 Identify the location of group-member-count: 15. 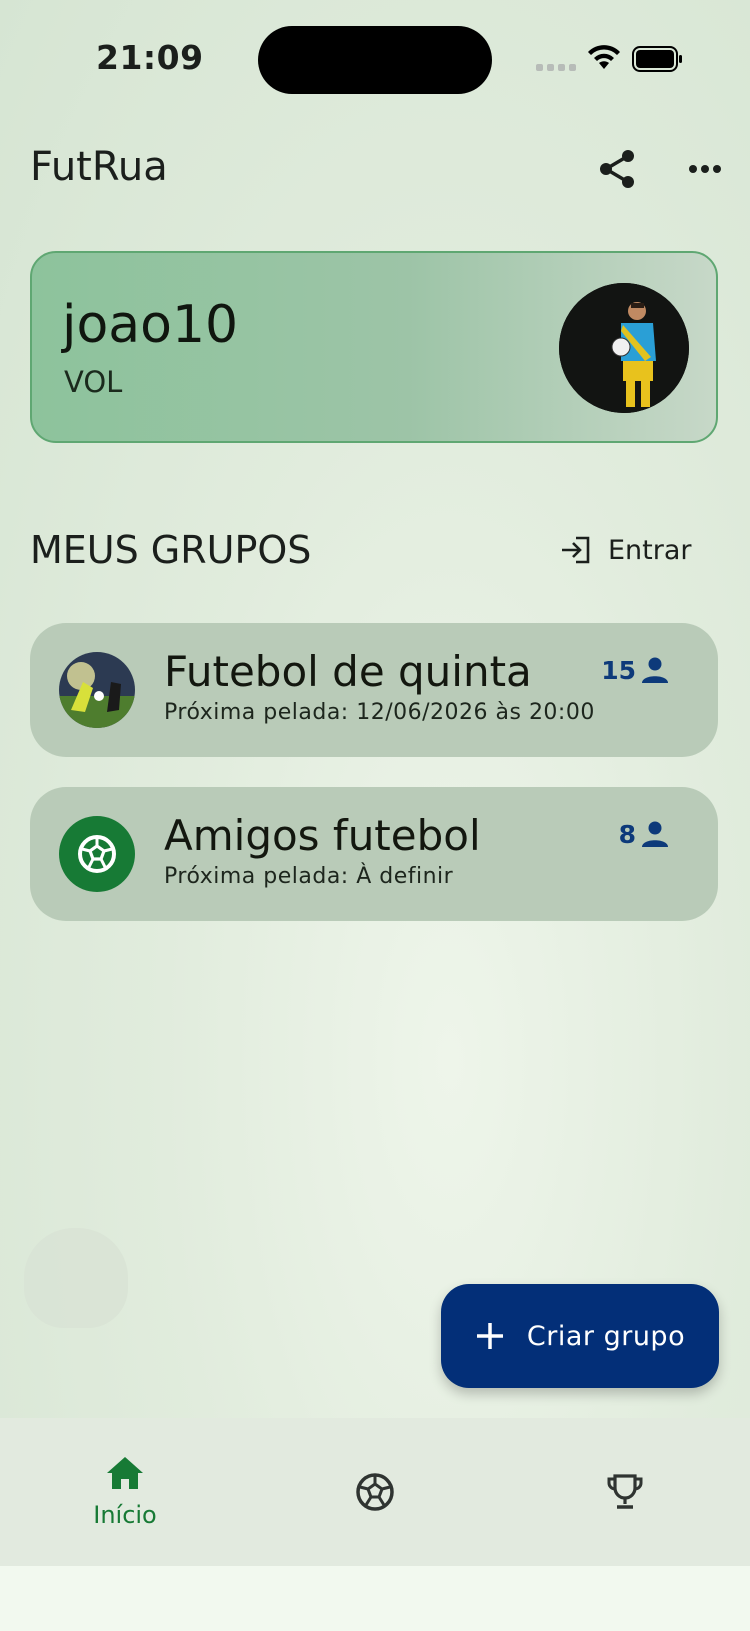
(635, 670).